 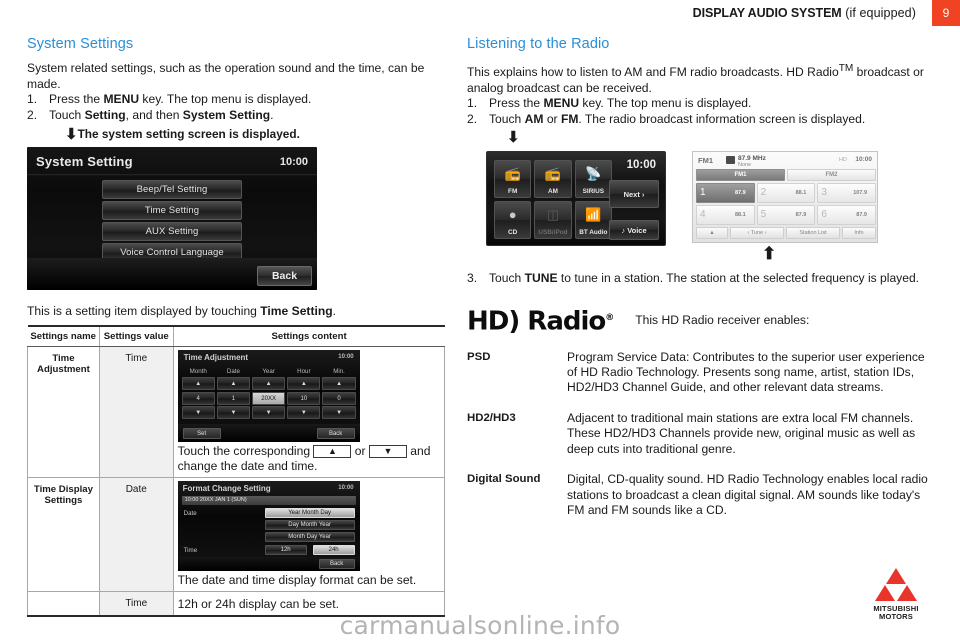 What do you see at coordinates (268, 501) in the screenshot?
I see `current-format-preview: 10:00 20XX JAN 1 (SUN)` at bounding box center [268, 501].